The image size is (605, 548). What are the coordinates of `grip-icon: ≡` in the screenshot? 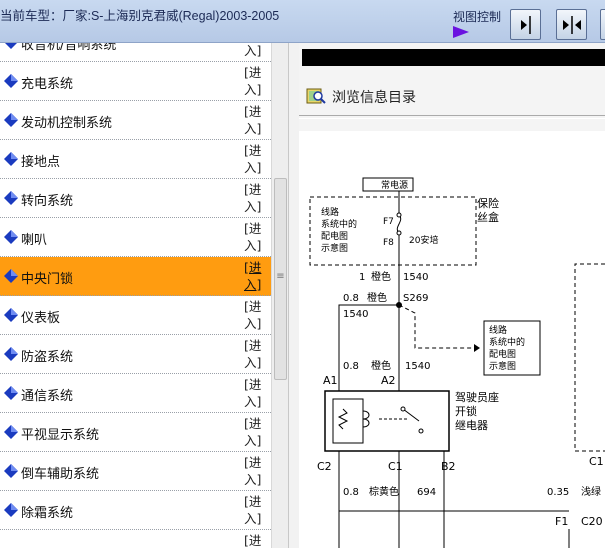 It's located at (280, 276).